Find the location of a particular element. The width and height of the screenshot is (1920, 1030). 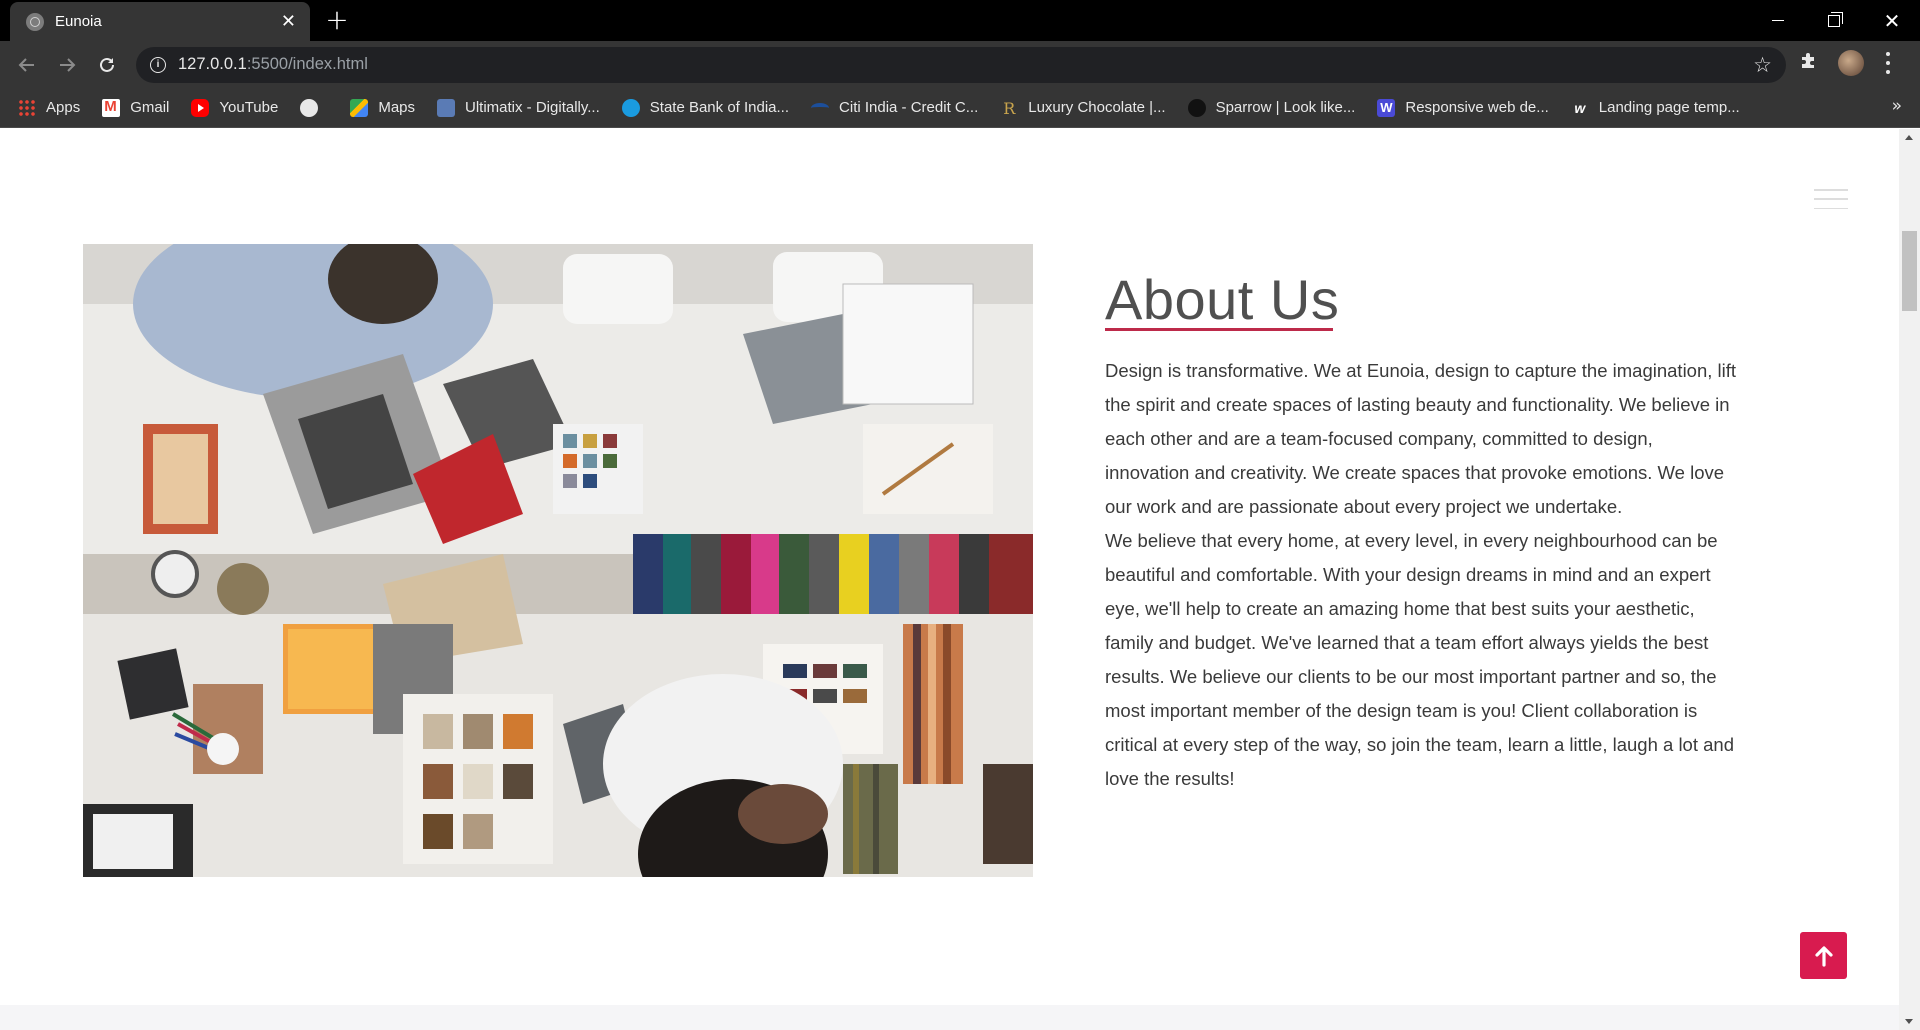

bookmark-star-icon: ☆ is located at coordinates (1762, 65).